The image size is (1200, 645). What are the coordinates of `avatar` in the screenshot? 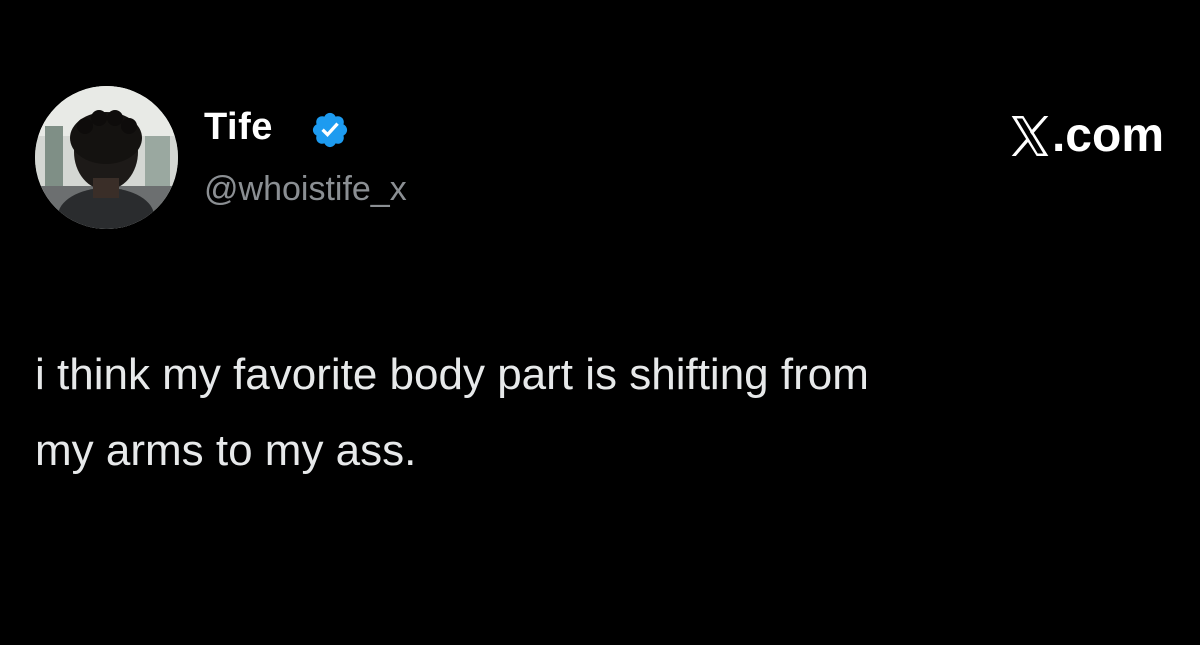 It's located at (106, 157).